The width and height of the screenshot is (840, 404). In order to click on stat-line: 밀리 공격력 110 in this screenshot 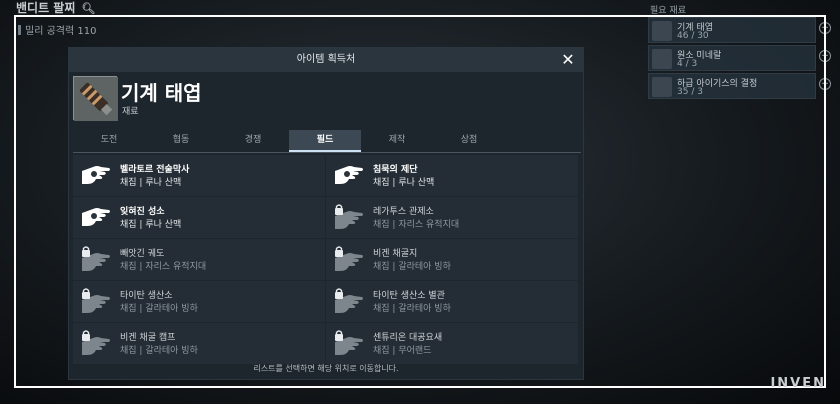, I will do `click(57, 29)`.